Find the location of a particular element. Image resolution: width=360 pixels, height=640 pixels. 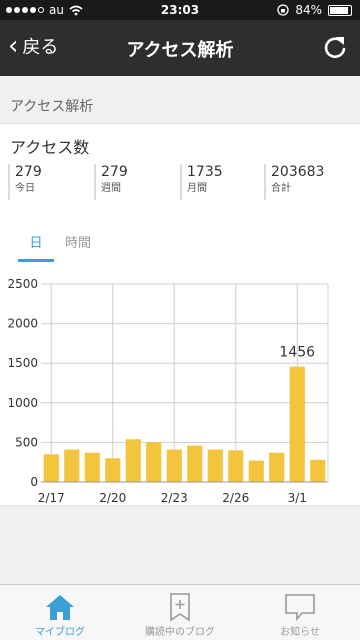

tab-notifications: お知らせ is located at coordinates (300, 614).